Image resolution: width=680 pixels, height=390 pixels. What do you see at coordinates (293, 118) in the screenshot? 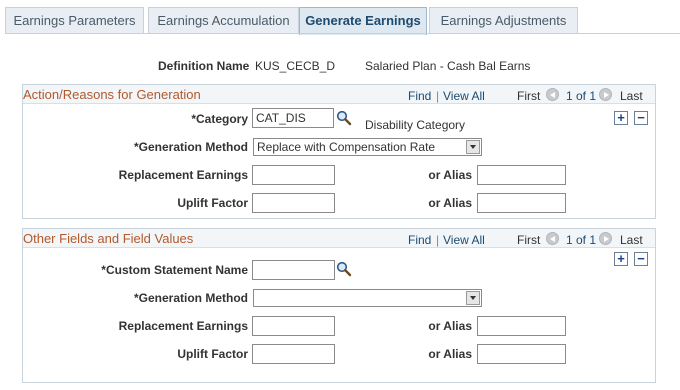
I see `category-input: CAT_DIS` at bounding box center [293, 118].